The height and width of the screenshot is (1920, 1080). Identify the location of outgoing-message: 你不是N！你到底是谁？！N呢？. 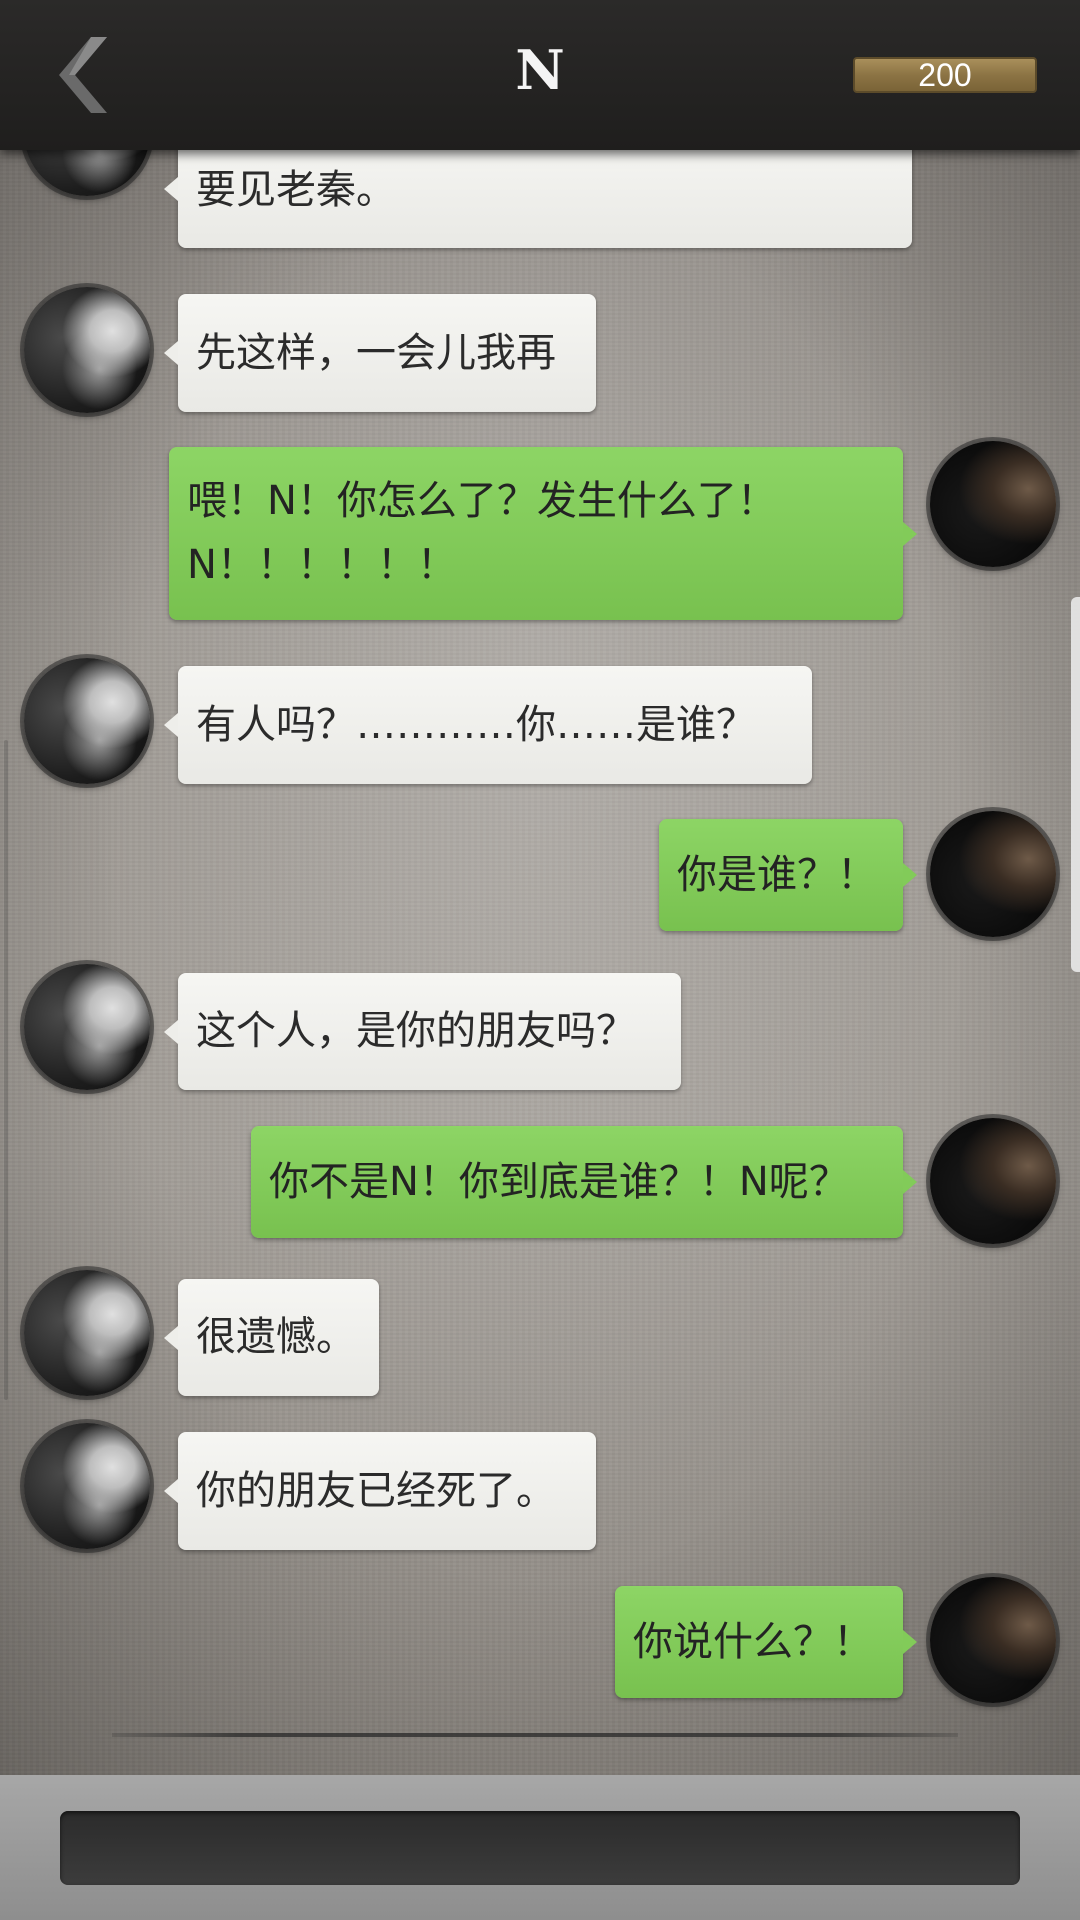
(584, 1182).